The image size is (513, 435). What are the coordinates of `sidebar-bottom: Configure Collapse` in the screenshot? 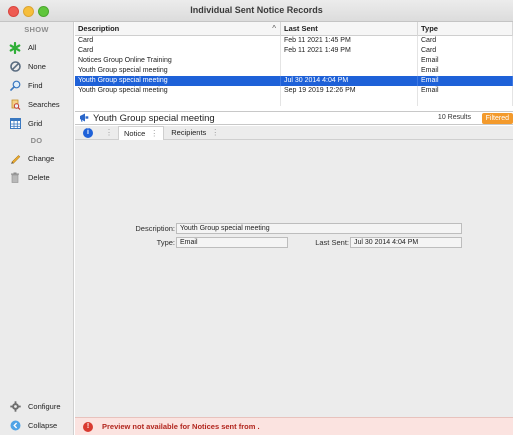 It's located at (36, 416).